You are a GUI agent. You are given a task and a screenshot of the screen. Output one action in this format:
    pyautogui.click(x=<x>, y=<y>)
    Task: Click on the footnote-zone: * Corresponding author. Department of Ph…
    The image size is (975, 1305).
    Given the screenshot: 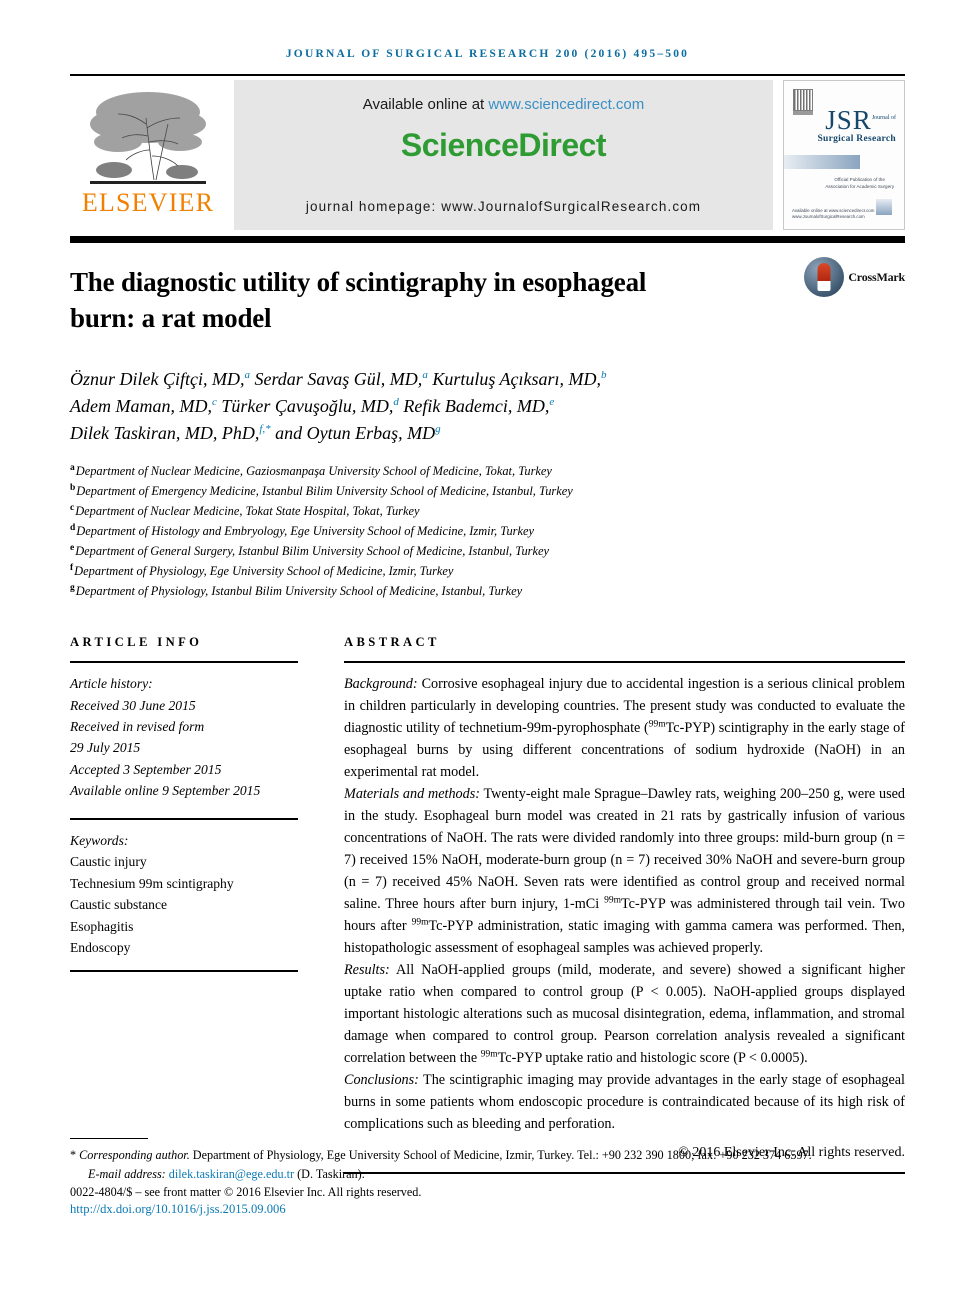 What is the action you would take?
    pyautogui.click(x=487, y=1177)
    